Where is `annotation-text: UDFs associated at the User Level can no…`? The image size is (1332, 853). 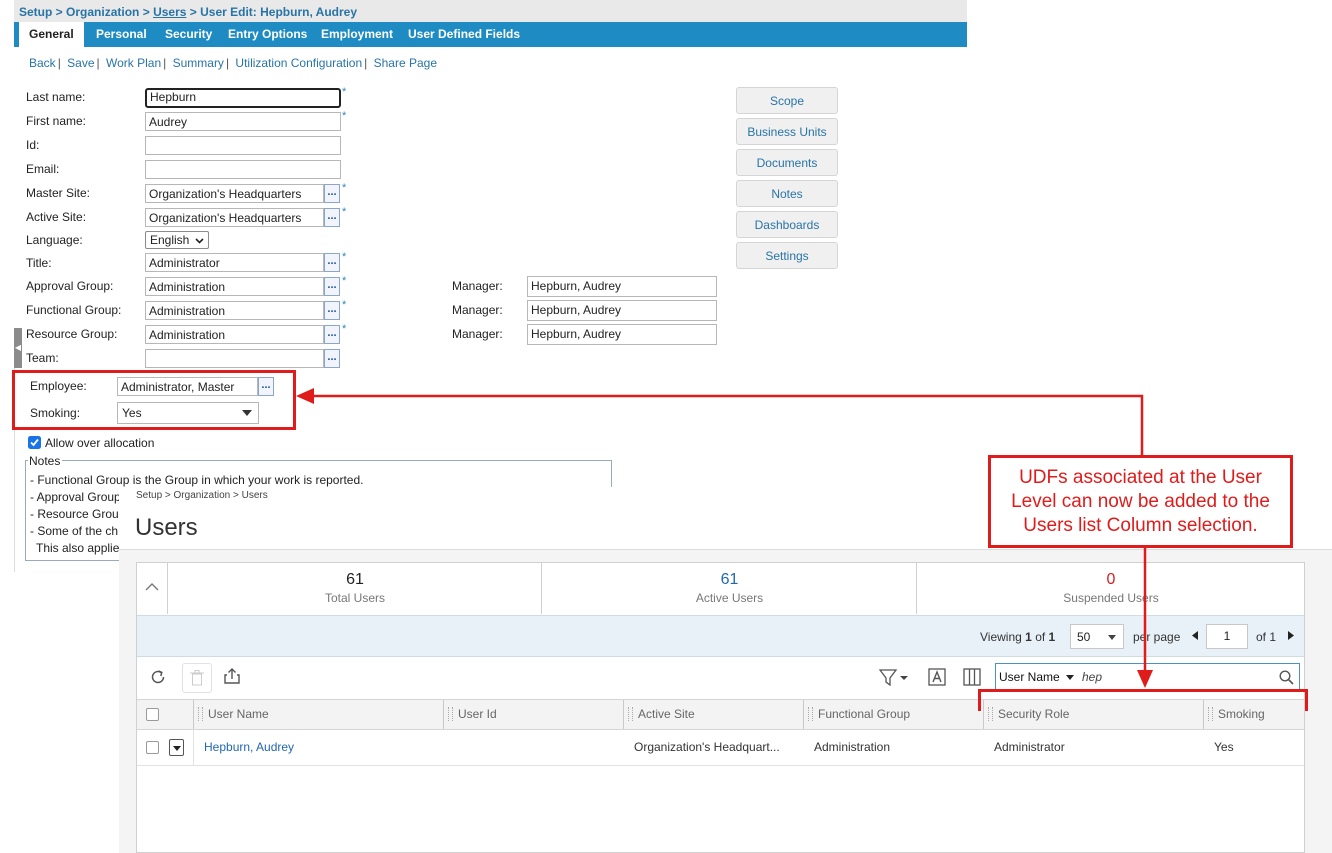 annotation-text: UDFs associated at the User Level can no… is located at coordinates (1140, 501).